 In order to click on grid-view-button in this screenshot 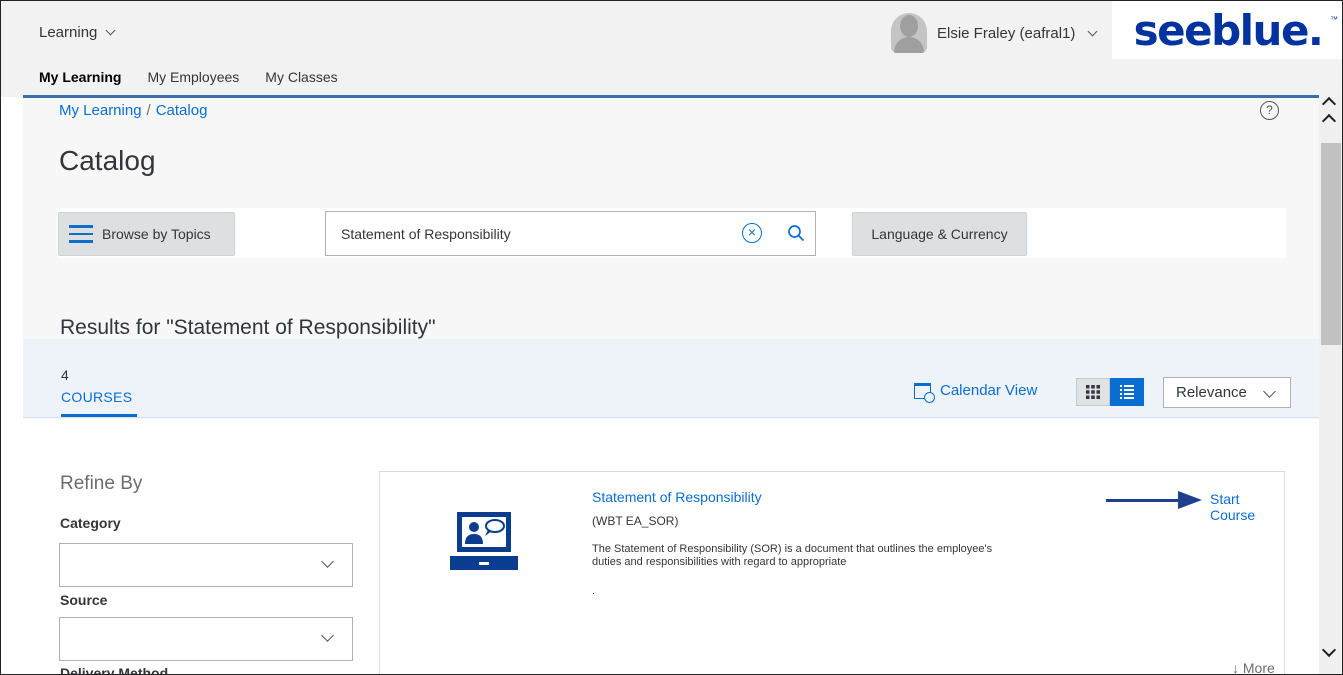, I will do `click(1093, 392)`.